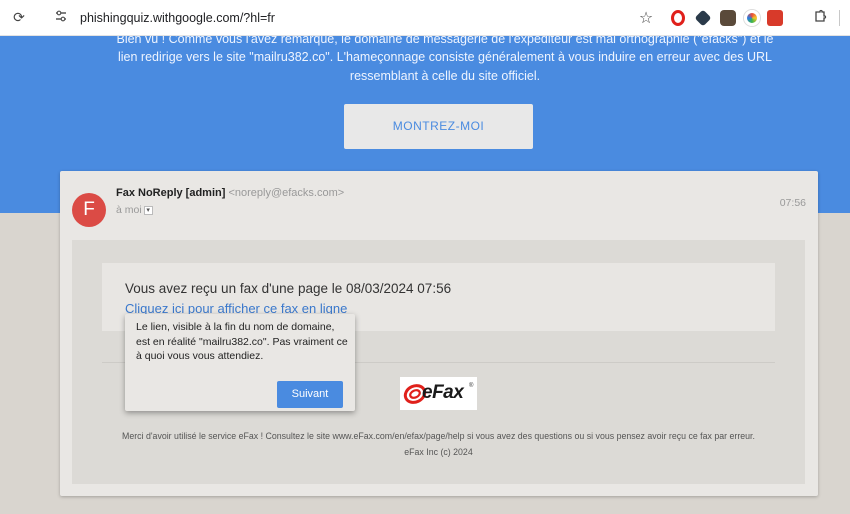 The height and width of the screenshot is (514, 850). What do you see at coordinates (438, 452) in the screenshot?
I see `footer-copyright: eFax Inc (c) 2024` at bounding box center [438, 452].